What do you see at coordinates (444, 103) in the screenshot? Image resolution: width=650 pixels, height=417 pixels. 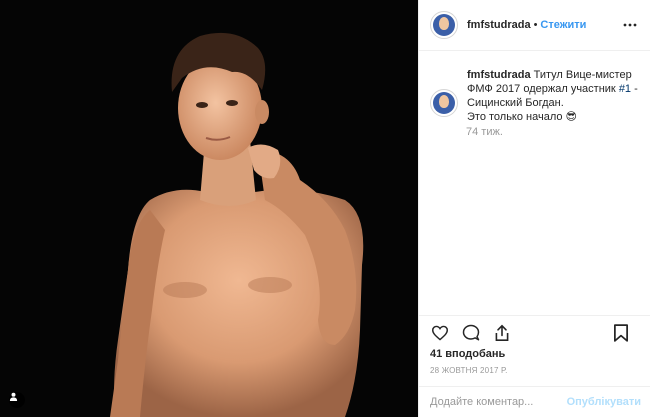 I see `caption-avatar` at bounding box center [444, 103].